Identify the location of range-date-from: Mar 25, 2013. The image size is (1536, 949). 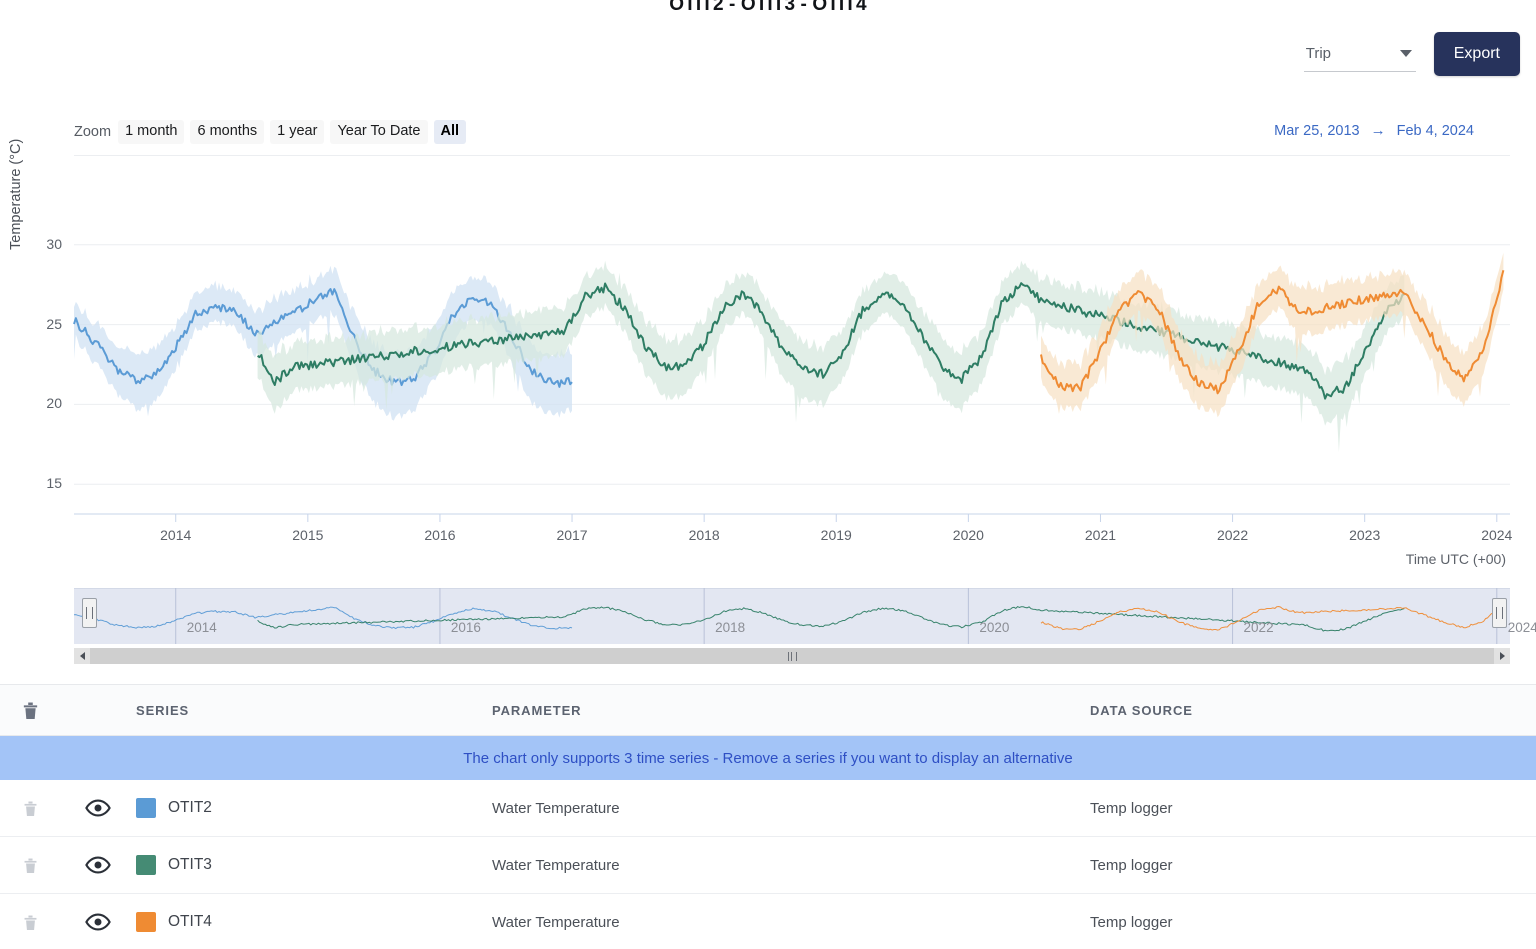
(1316, 131).